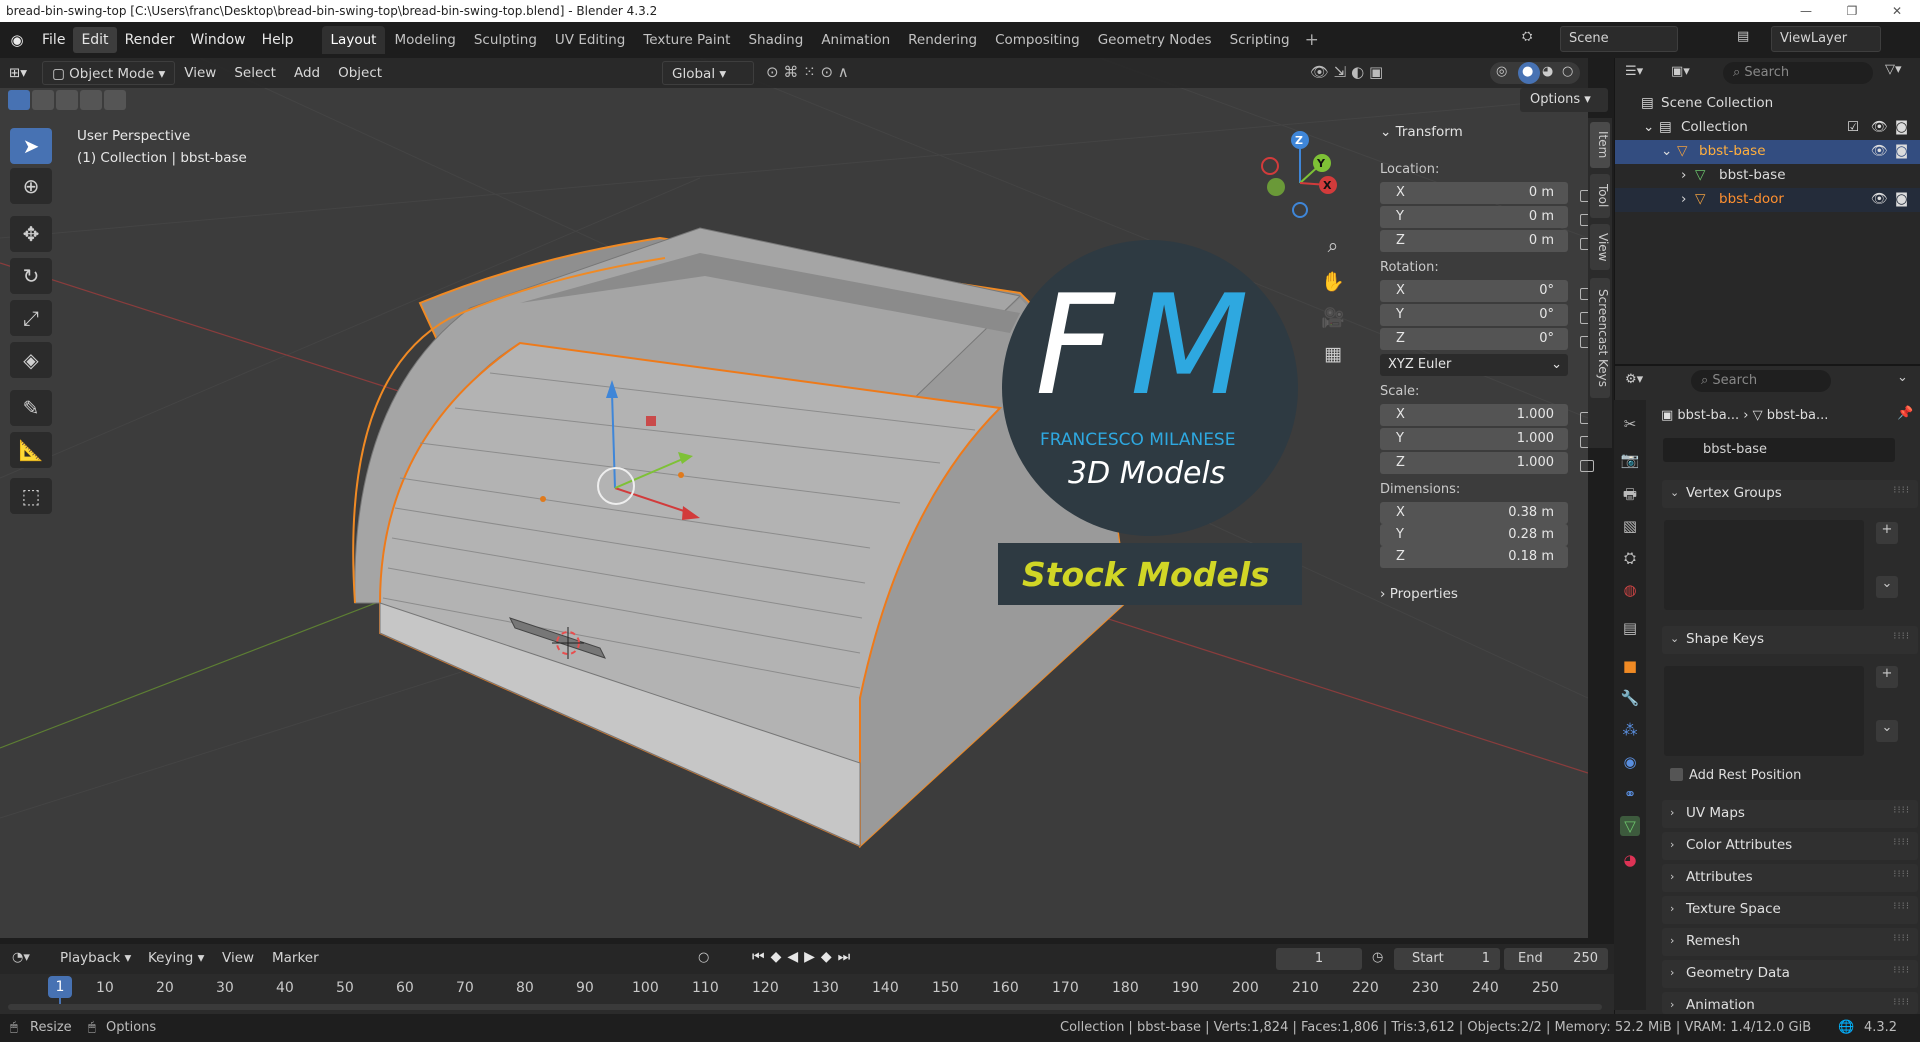 This screenshot has height=1042, width=1920. What do you see at coordinates (60, 987) in the screenshot?
I see `playhead: 1` at bounding box center [60, 987].